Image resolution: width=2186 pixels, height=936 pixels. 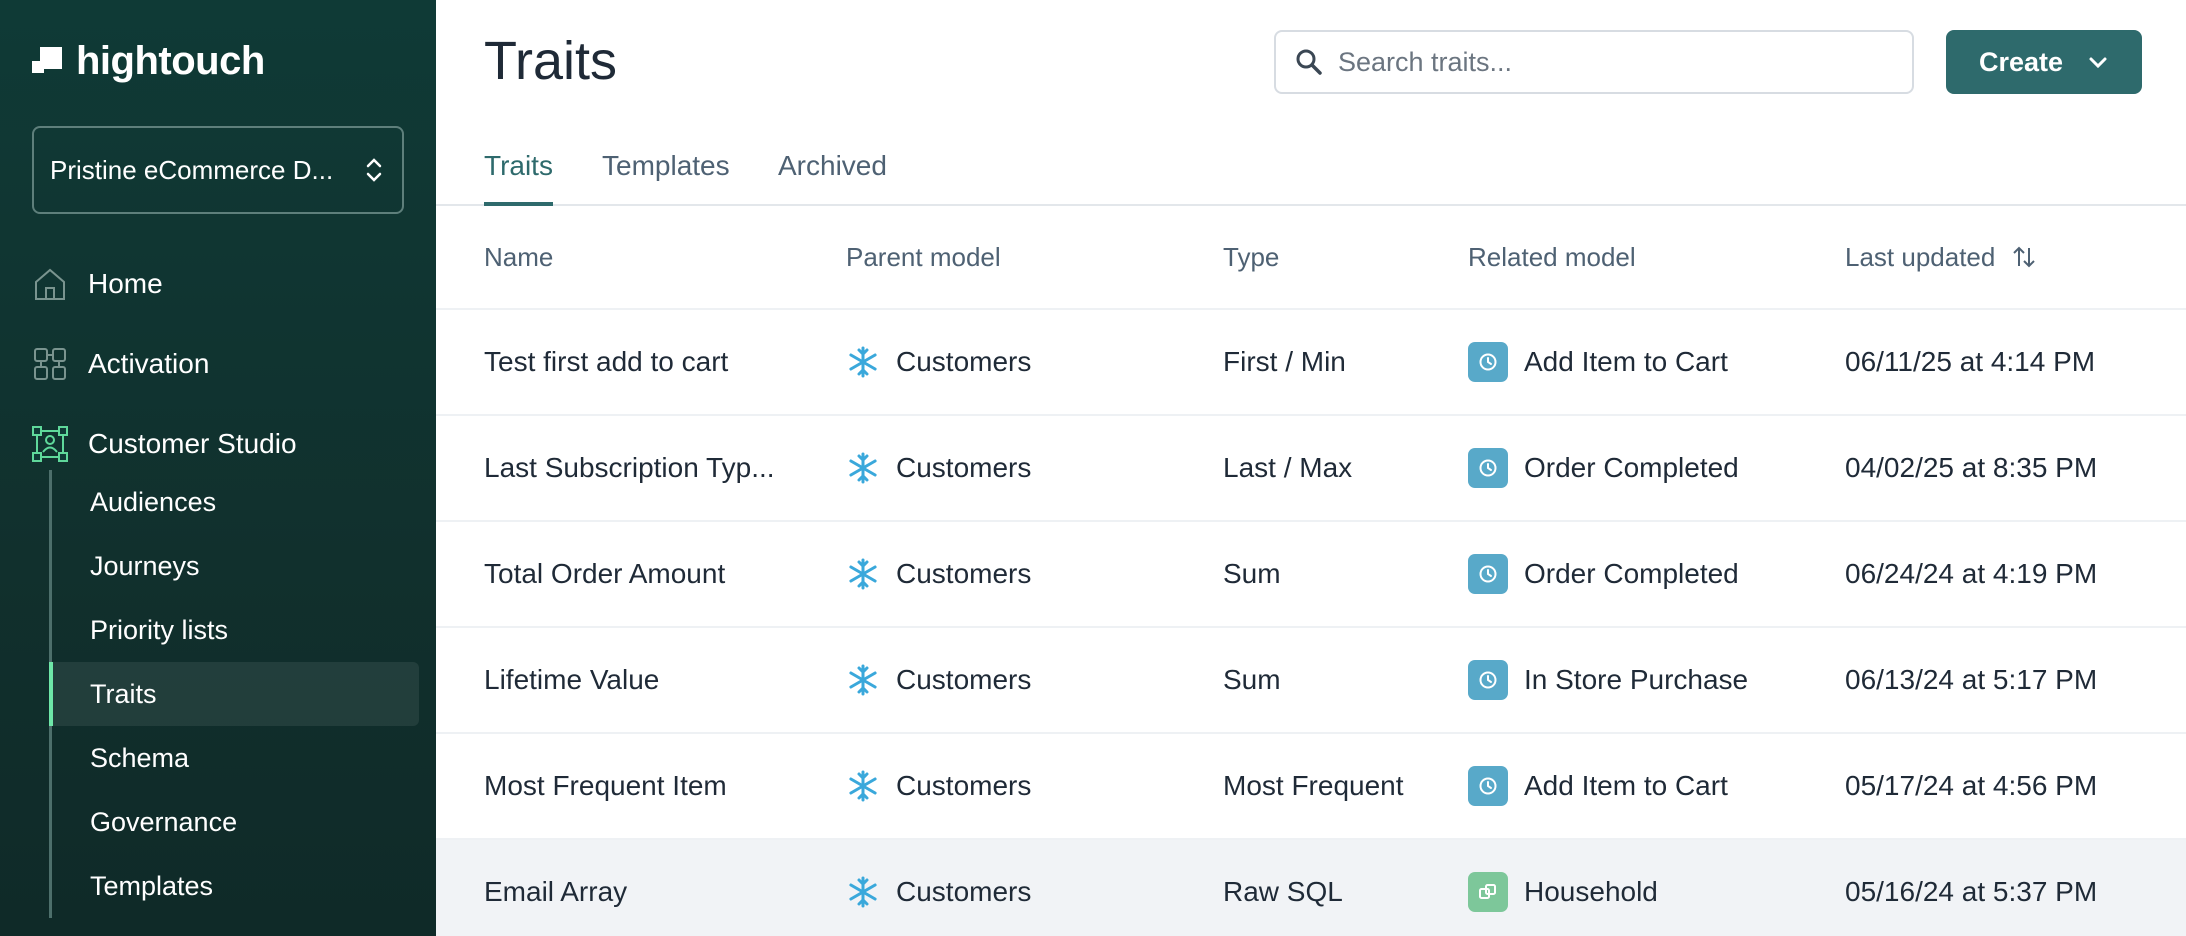 I want to click on trait-name: Total Order Amount, so click(x=604, y=574).